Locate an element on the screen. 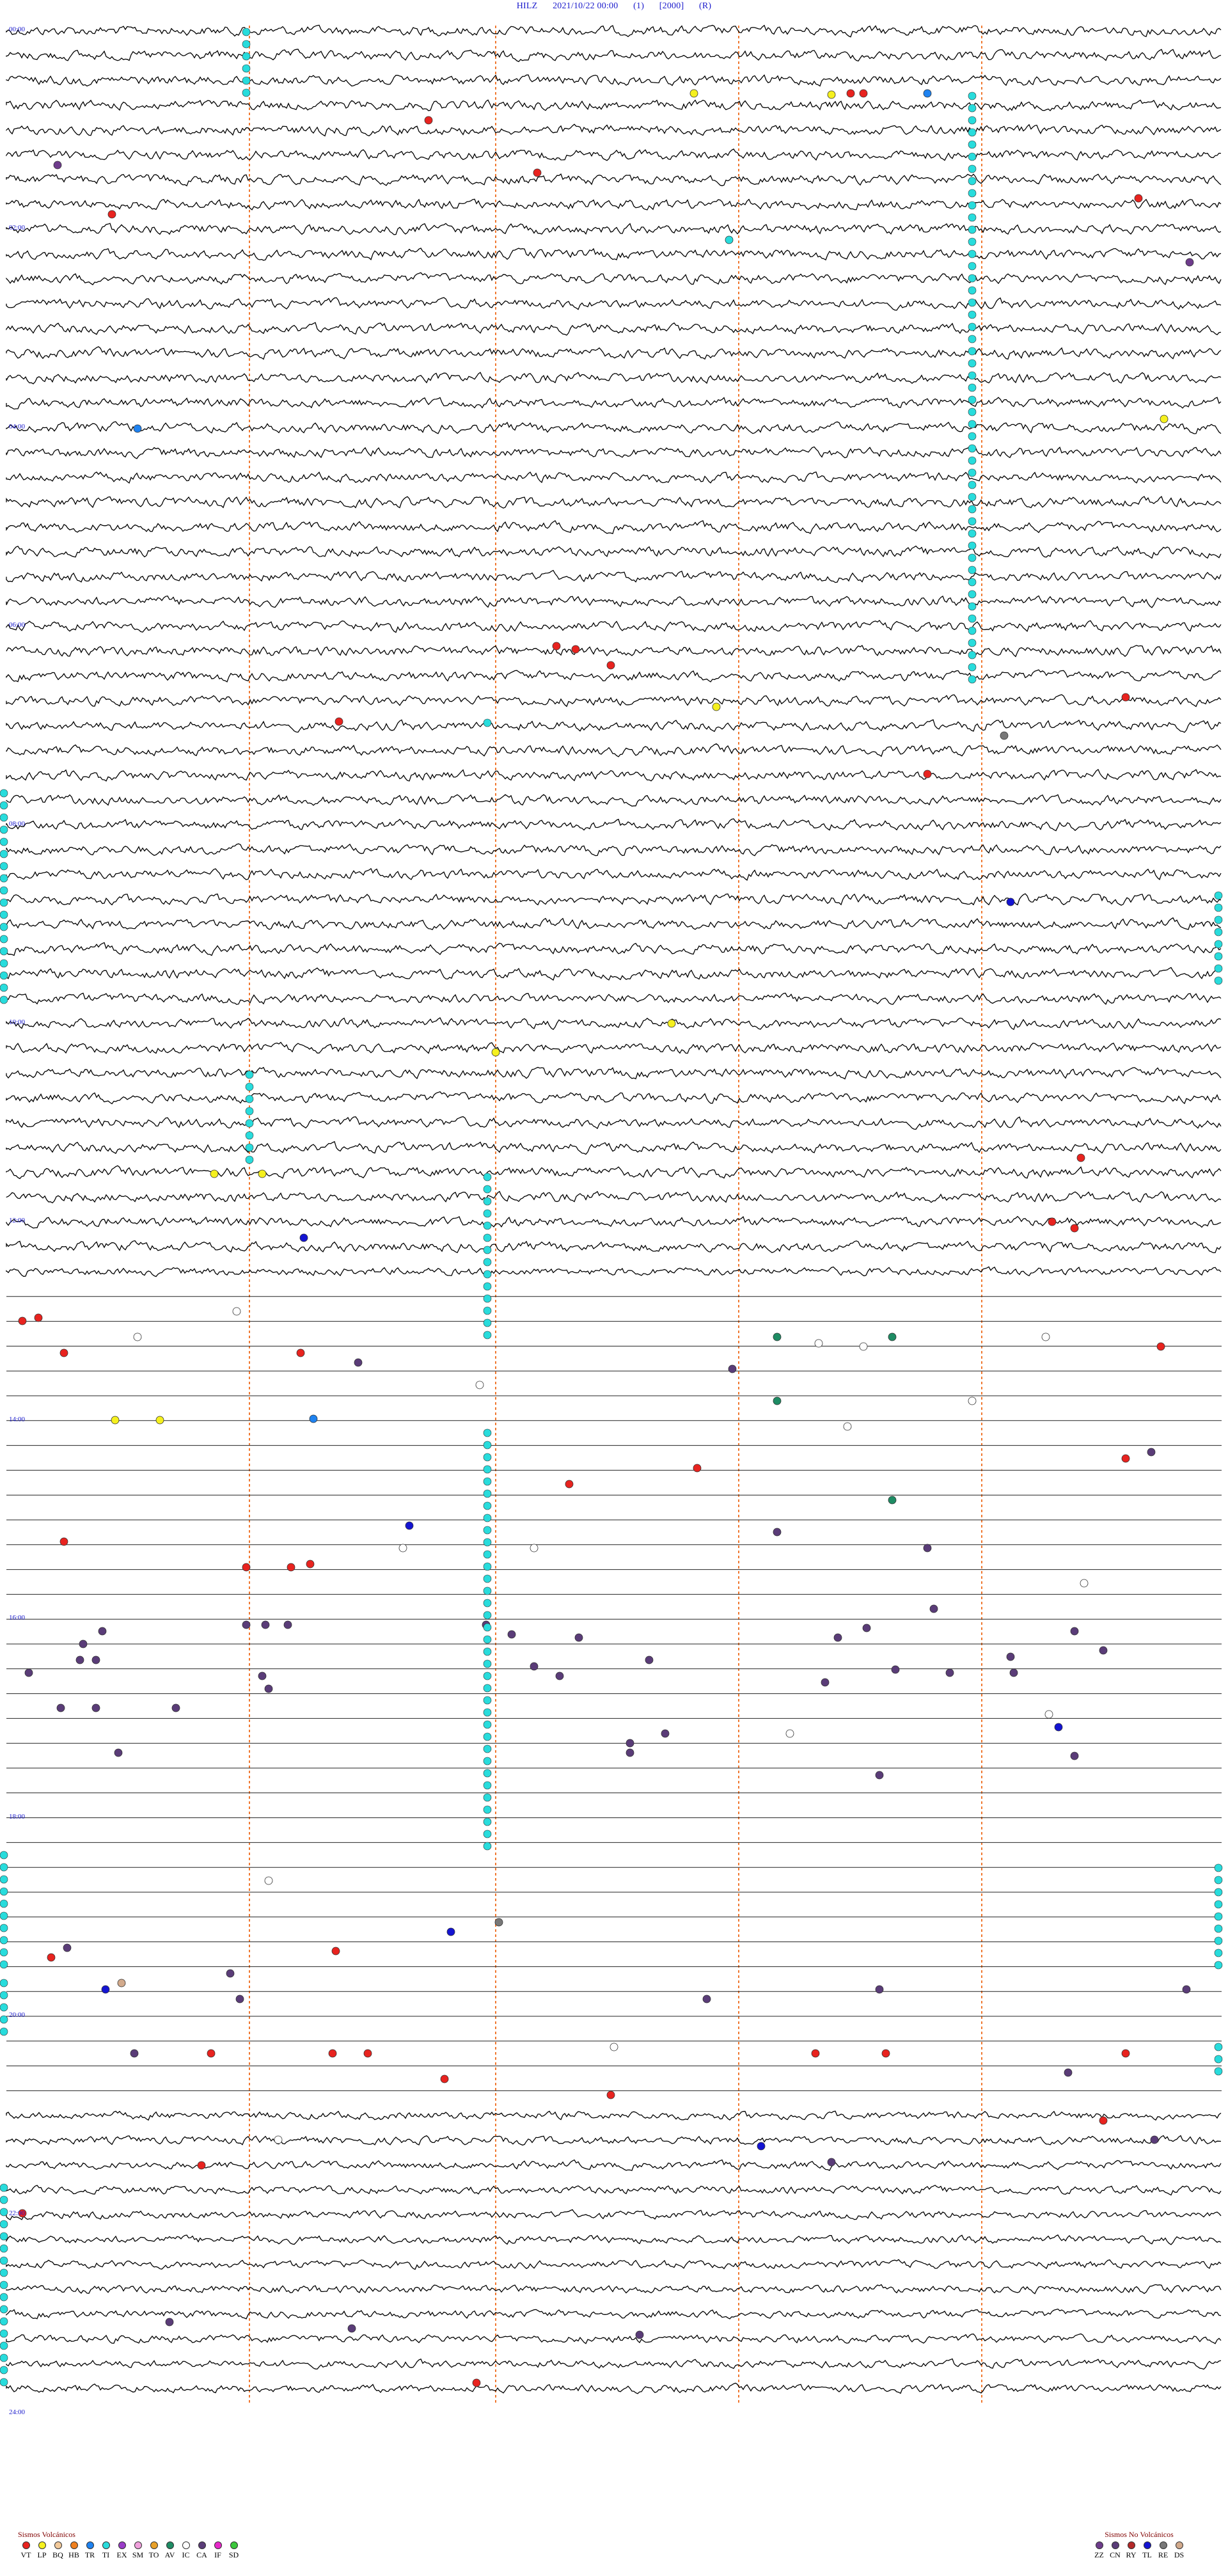 This screenshot has width=1228, height=2576. legend-code: DS is located at coordinates (1179, 2554).